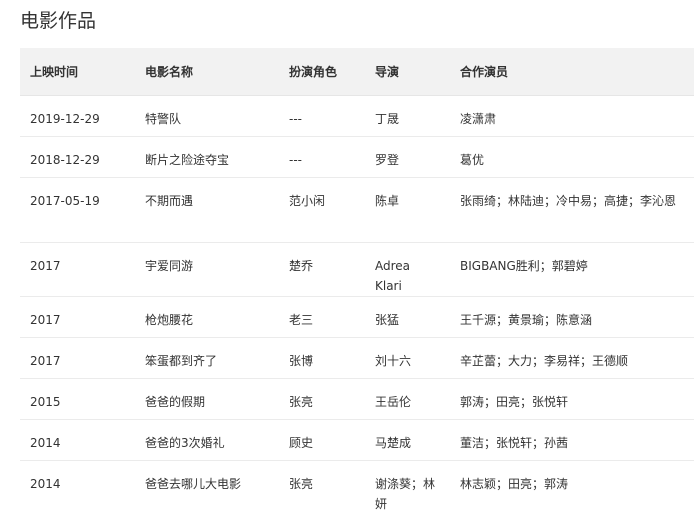 The image size is (694, 514). I want to click on cell-title: 不期而遇, so click(207, 210).